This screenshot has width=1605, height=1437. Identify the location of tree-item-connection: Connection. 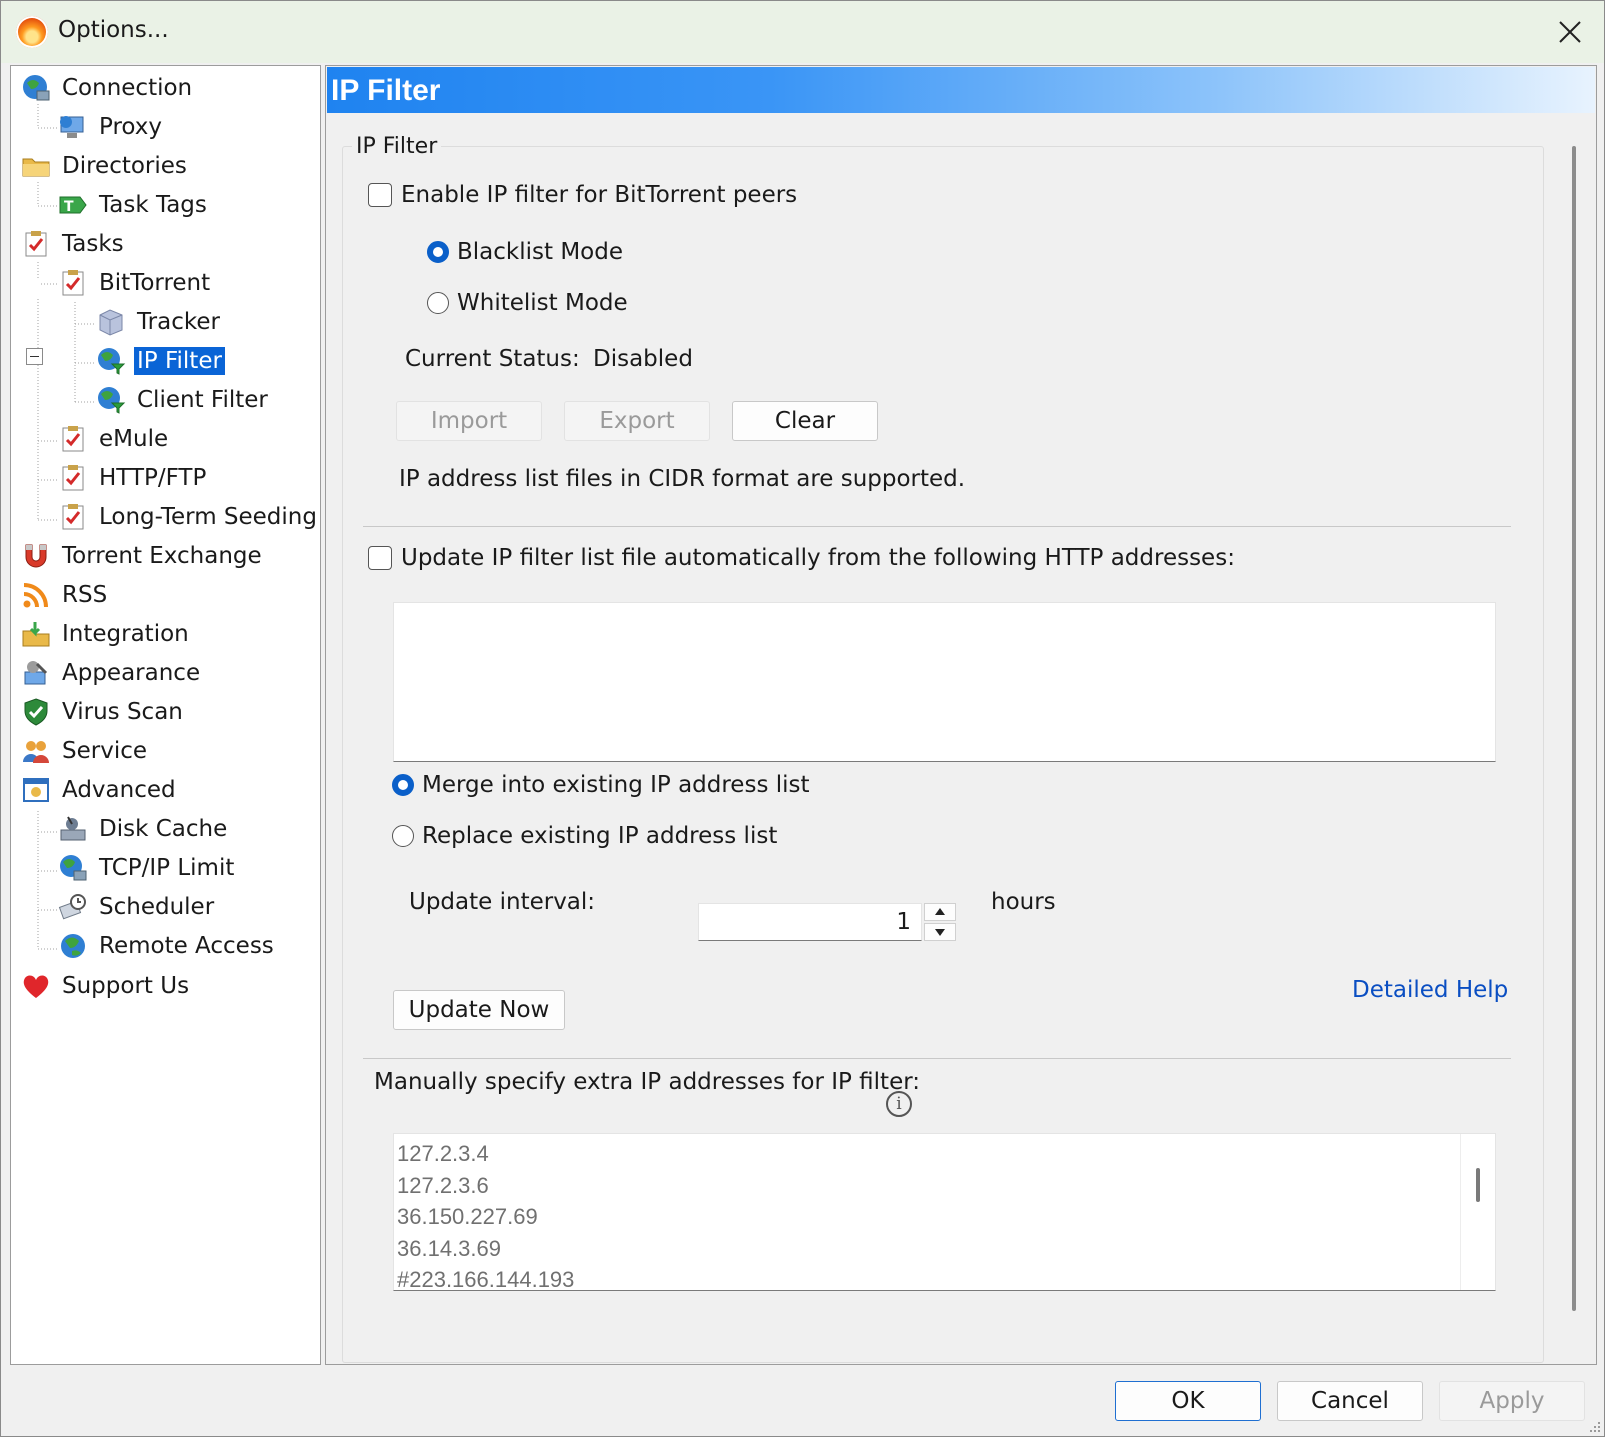
(107, 88).